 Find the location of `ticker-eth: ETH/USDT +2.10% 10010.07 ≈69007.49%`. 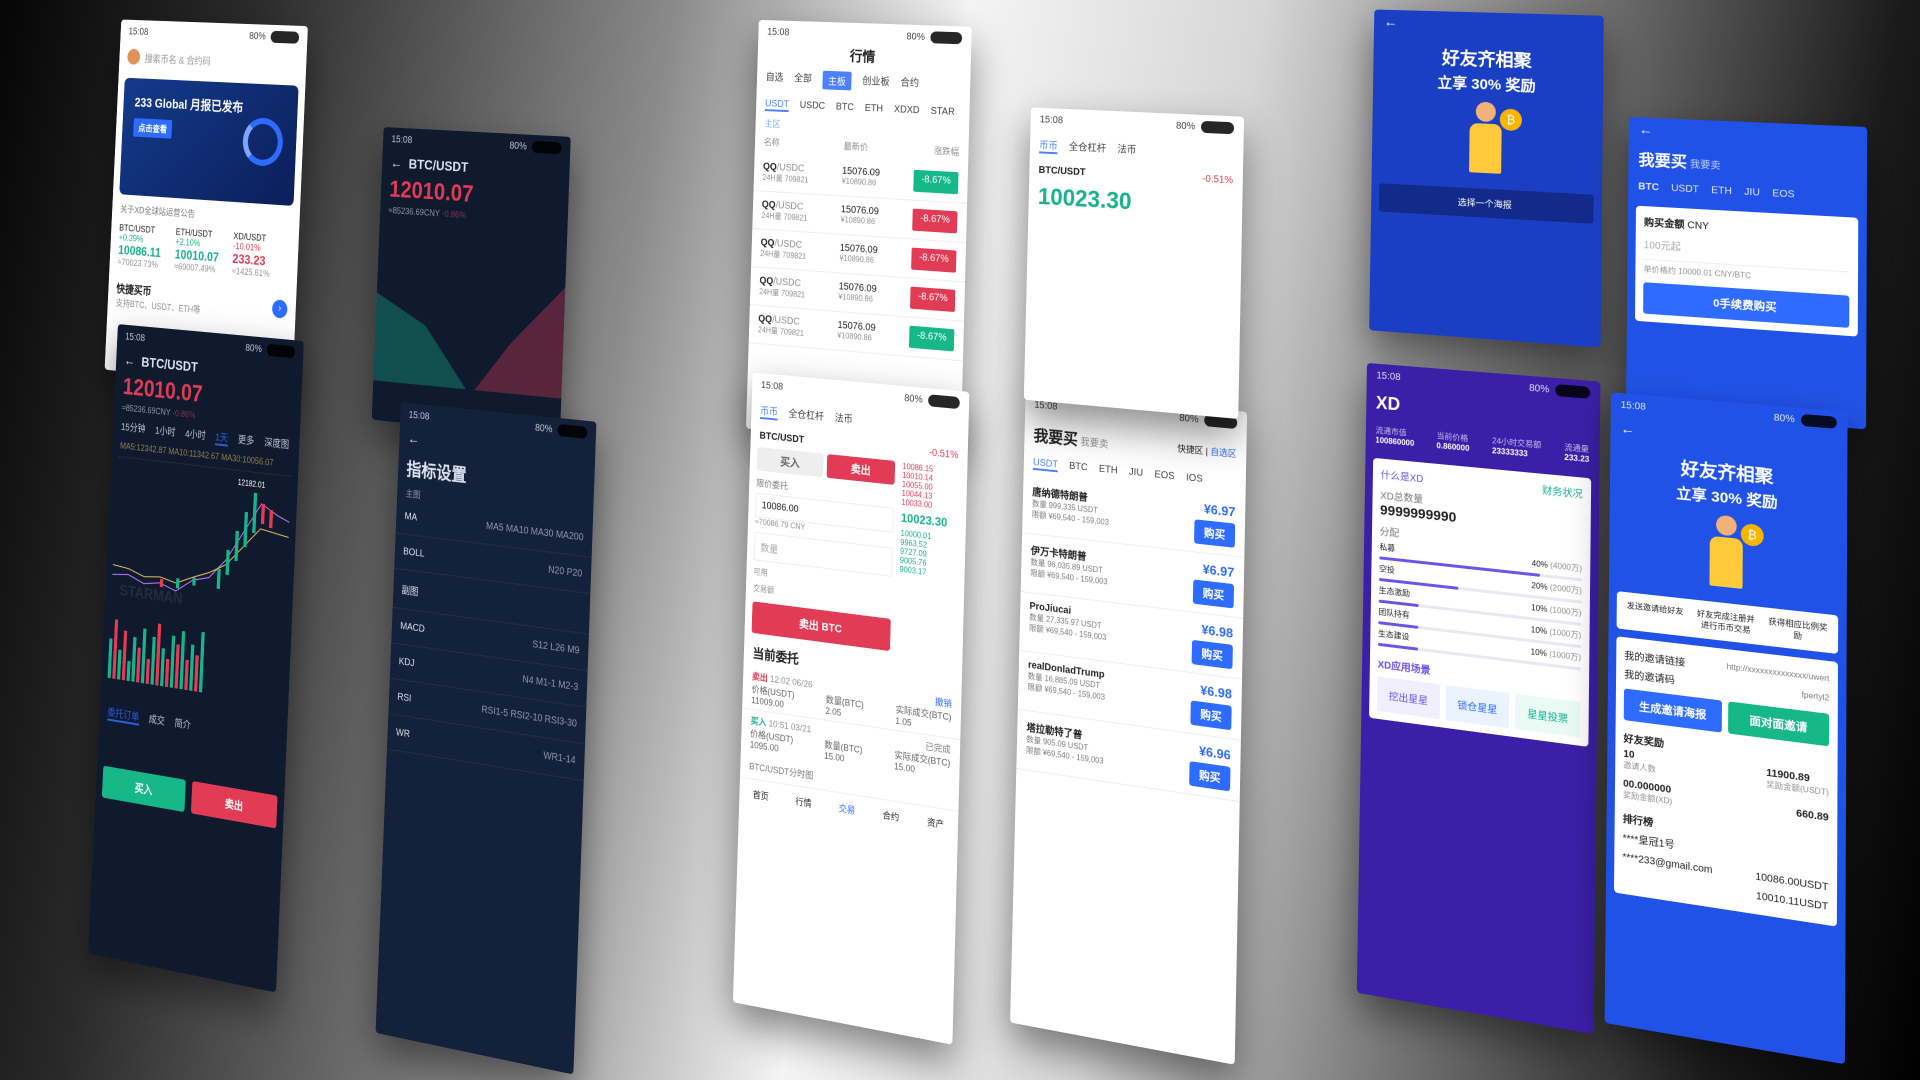

ticker-eth: ETH/USDT +2.10% 10010.07 ≈69007.49% is located at coordinates (204, 251).